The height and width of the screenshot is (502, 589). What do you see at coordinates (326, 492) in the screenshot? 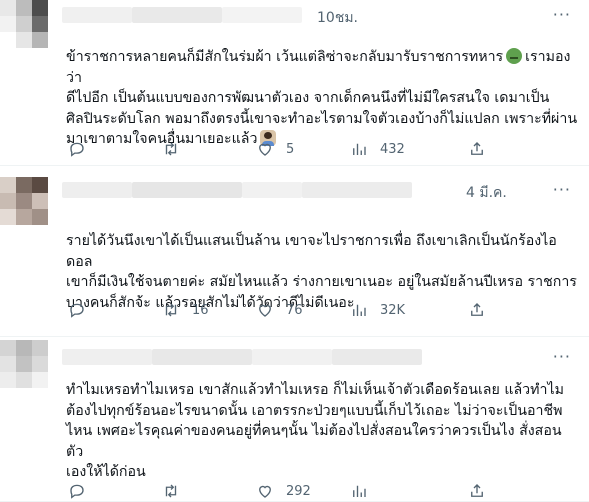
I see `action-bar: 292` at bounding box center [326, 492].